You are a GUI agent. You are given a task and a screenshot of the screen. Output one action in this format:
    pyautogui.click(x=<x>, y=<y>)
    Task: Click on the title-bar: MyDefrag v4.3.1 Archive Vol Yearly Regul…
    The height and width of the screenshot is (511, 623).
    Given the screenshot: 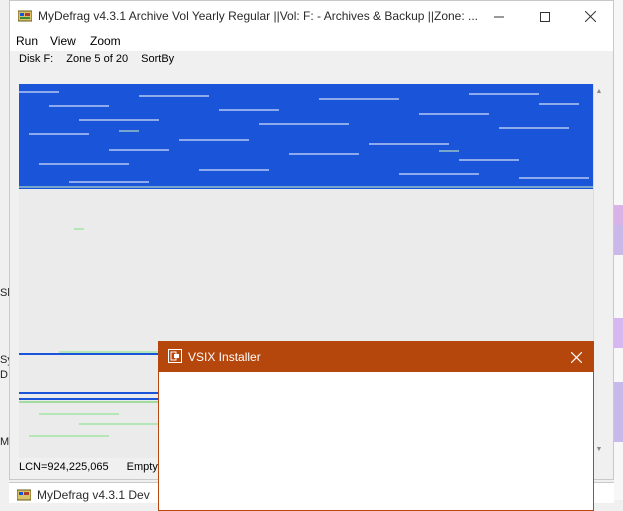 What is the action you would take?
    pyautogui.click(x=311, y=16)
    